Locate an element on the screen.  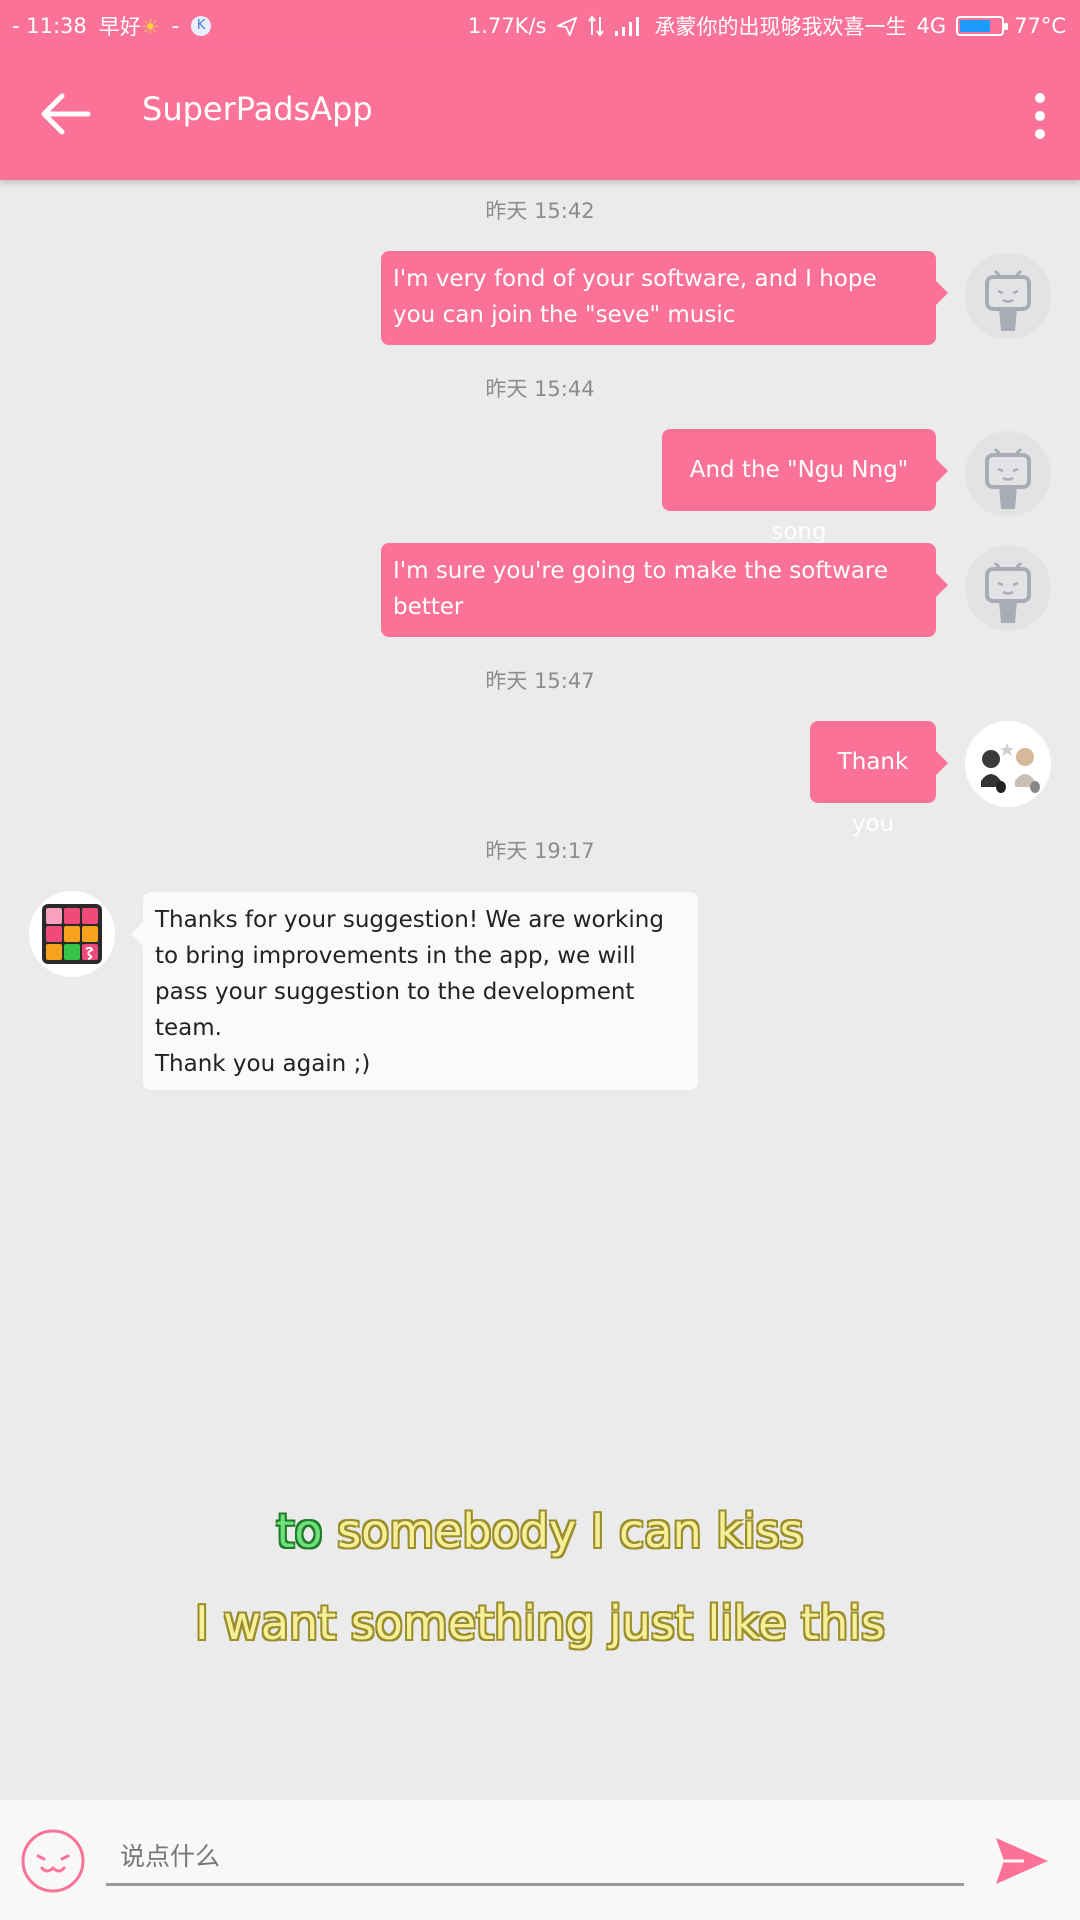
more-options-button is located at coordinates (1040, 116).